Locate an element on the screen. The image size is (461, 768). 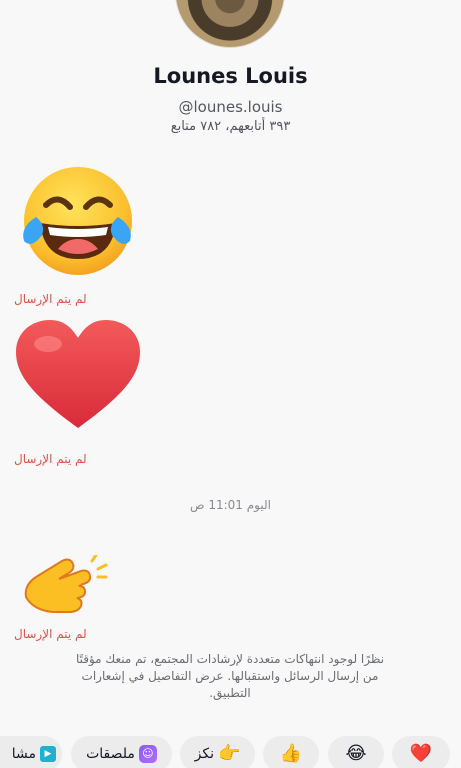
share-button: مشا ▶ is located at coordinates (31, 752).